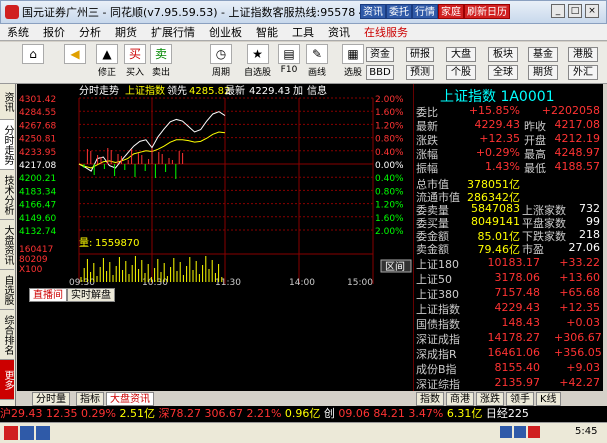  Describe the element at coordinates (126, 32) in the screenshot. I see `menu-futures: 期货` at that location.